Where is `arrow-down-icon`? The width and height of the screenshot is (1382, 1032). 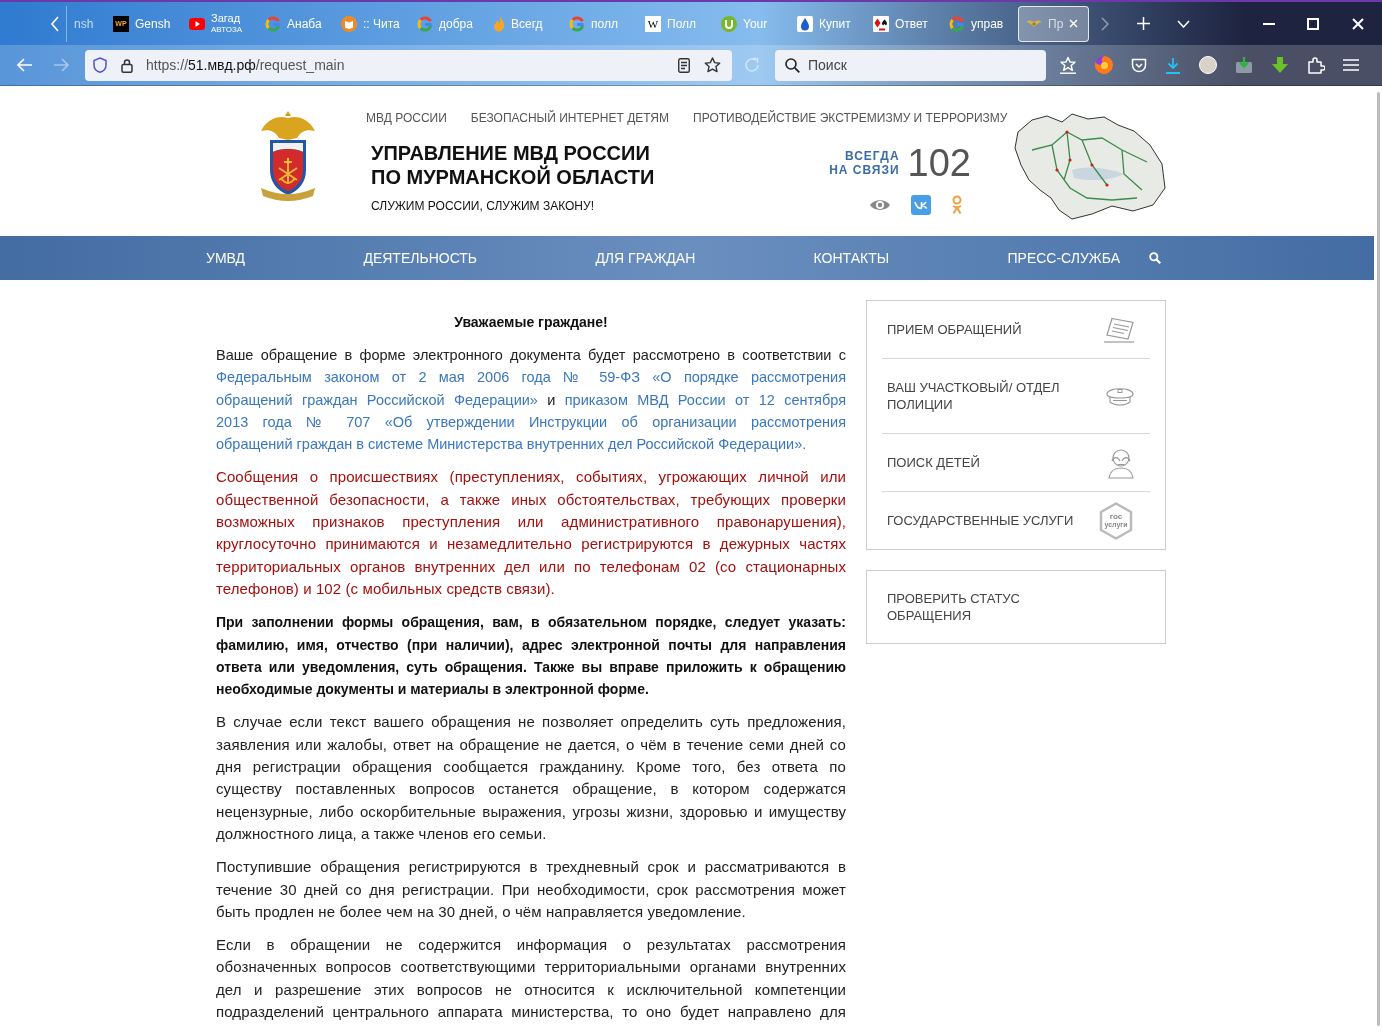
arrow-down-icon is located at coordinates (1280, 65).